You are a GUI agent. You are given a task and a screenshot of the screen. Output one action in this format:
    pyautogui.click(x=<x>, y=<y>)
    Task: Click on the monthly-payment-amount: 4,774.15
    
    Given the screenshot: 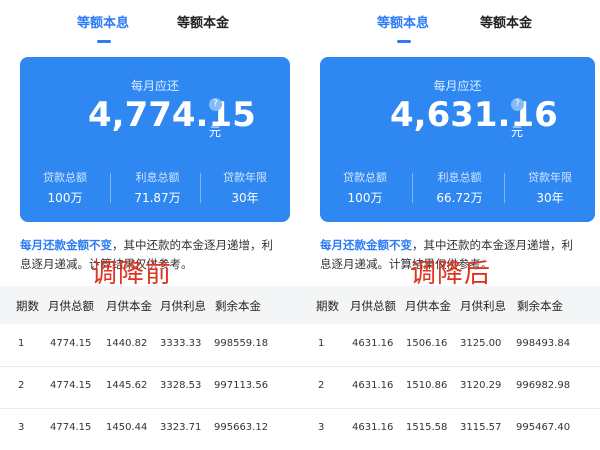 What is the action you would take?
    pyautogui.click(x=172, y=115)
    